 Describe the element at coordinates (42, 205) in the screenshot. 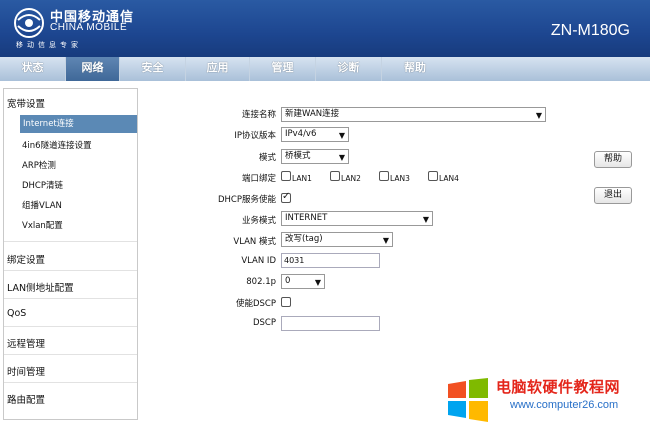

I see `sidebar-subitem-multicast-vlan: 组播VLAN` at that location.